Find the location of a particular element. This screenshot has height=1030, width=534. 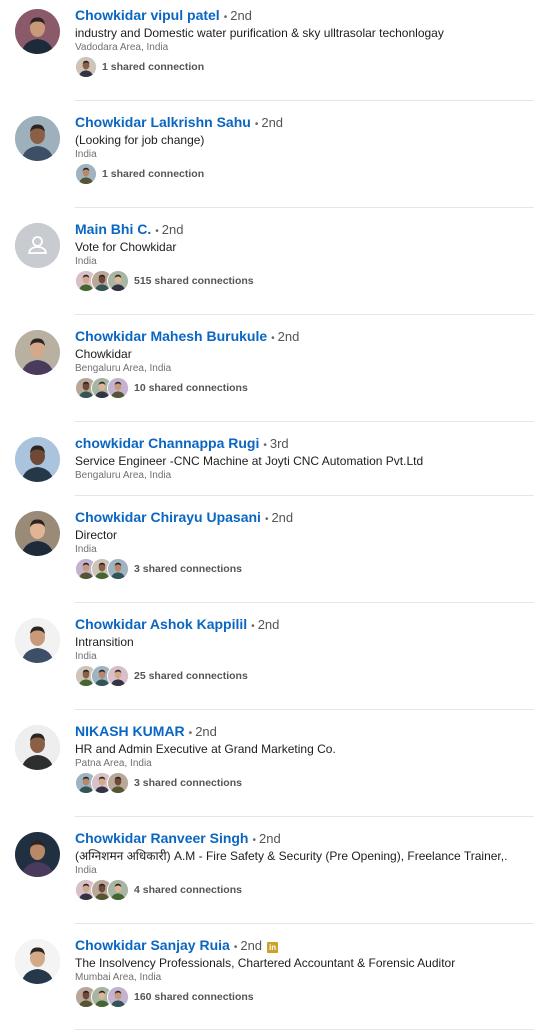

profile-name-link: Main Bhi C. is located at coordinates (113, 229).